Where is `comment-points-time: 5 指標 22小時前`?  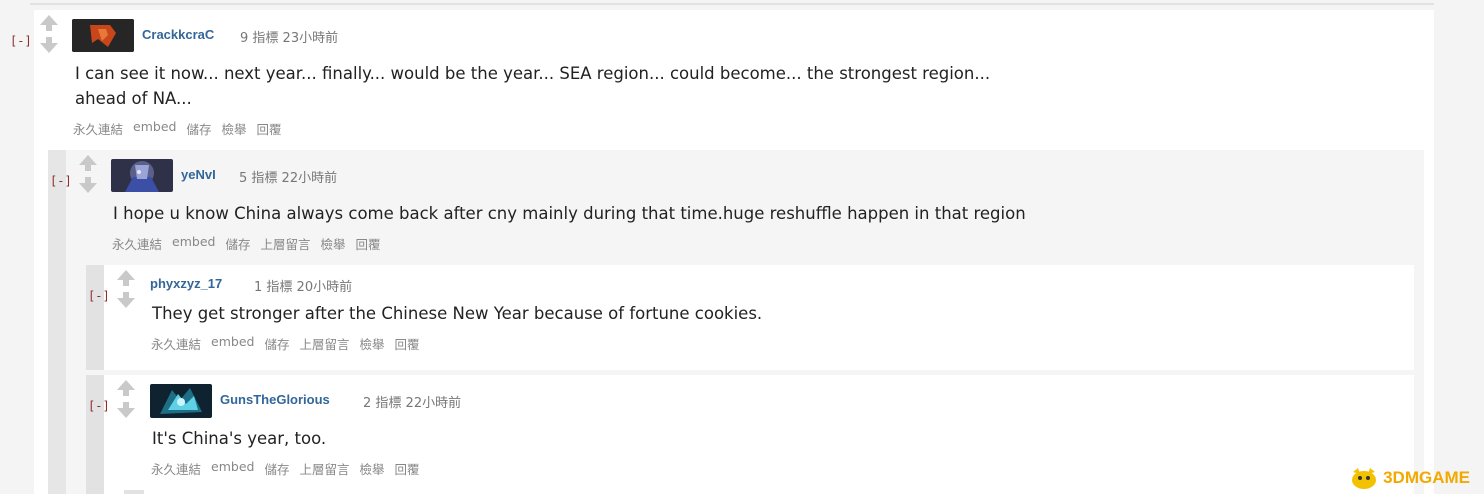
comment-points-time: 5 指標 22小時前 is located at coordinates (288, 176).